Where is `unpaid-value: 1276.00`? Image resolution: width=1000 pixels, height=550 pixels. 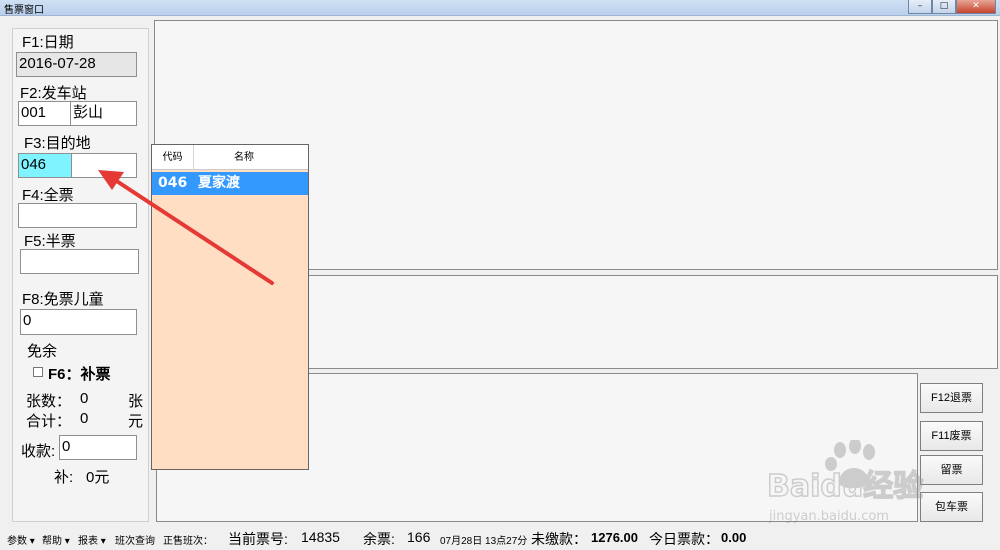
unpaid-value: 1276.00 is located at coordinates (614, 537).